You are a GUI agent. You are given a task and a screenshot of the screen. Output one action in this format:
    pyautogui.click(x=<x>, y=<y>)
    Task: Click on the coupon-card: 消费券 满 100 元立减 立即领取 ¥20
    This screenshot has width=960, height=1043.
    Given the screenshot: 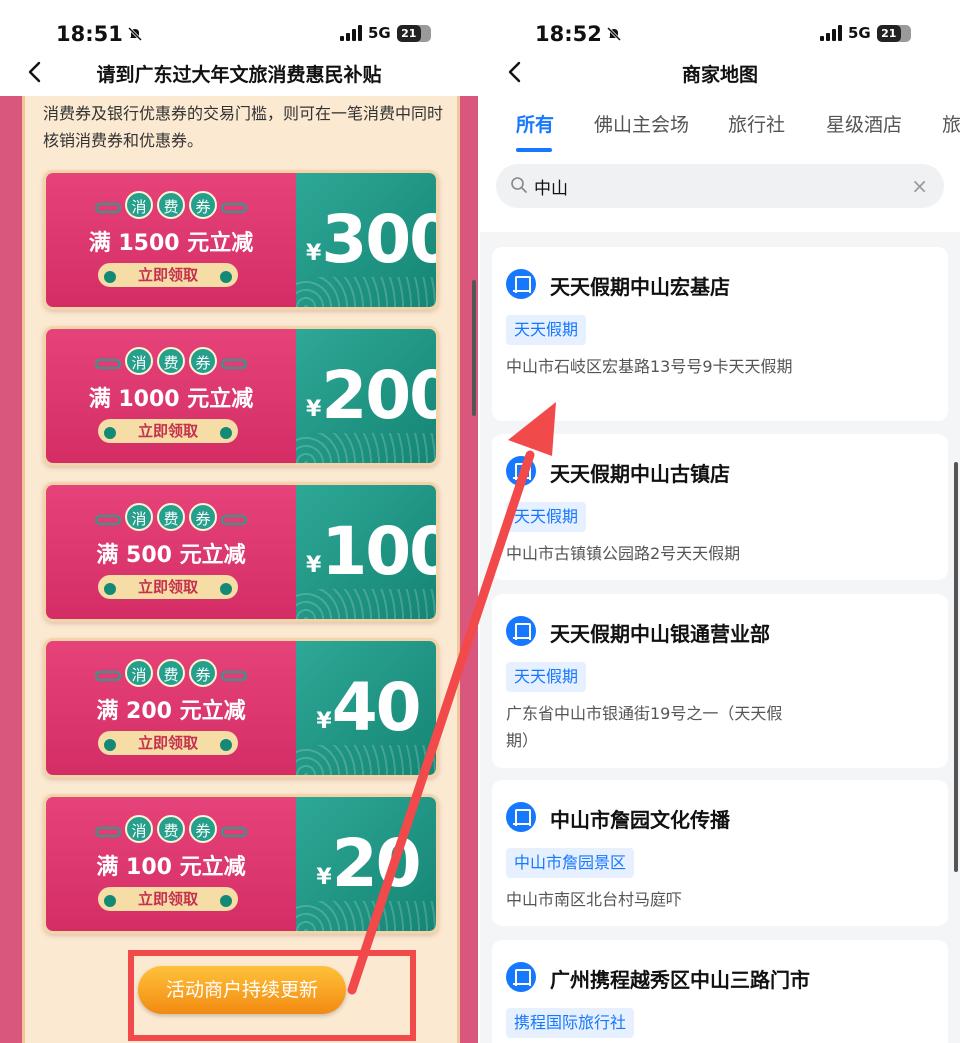 What is the action you would take?
    pyautogui.click(x=241, y=864)
    